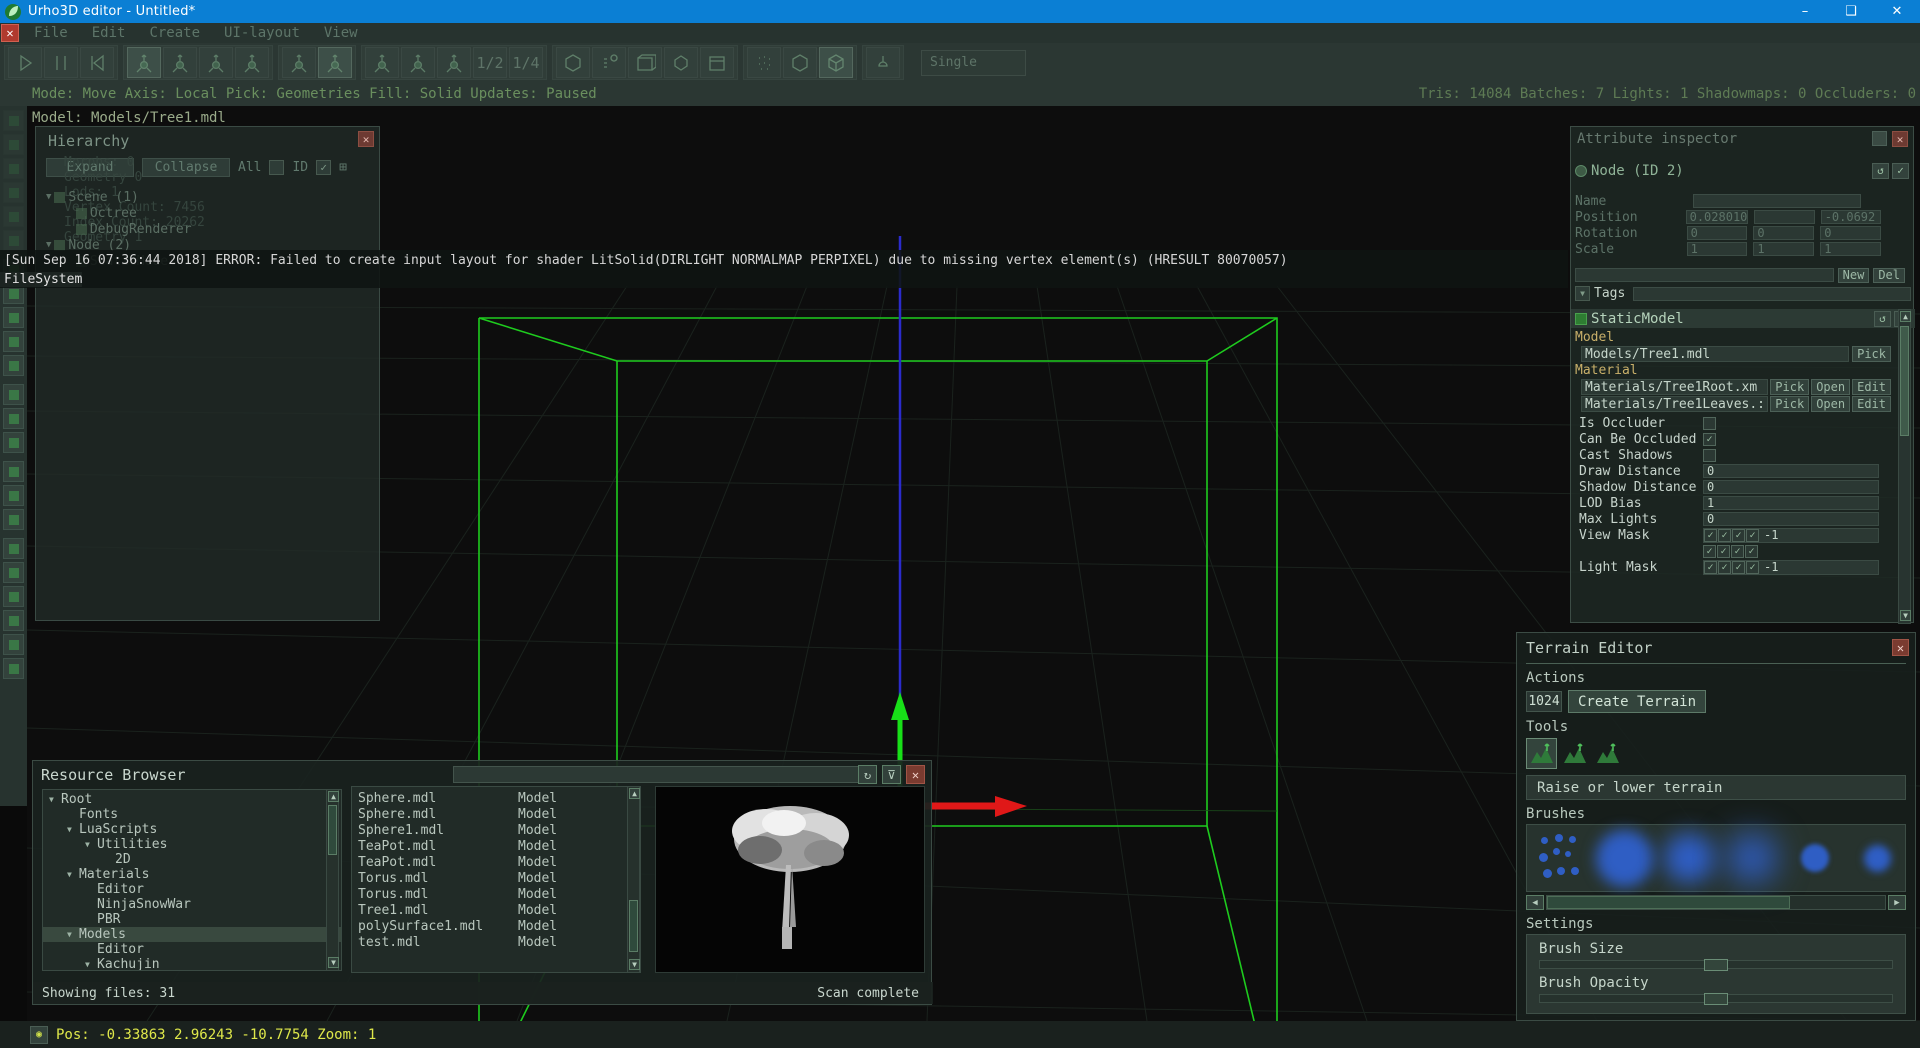 This screenshot has height=1048, width=1920. What do you see at coordinates (764, 62) in the screenshot?
I see `fill-point-button` at bounding box center [764, 62].